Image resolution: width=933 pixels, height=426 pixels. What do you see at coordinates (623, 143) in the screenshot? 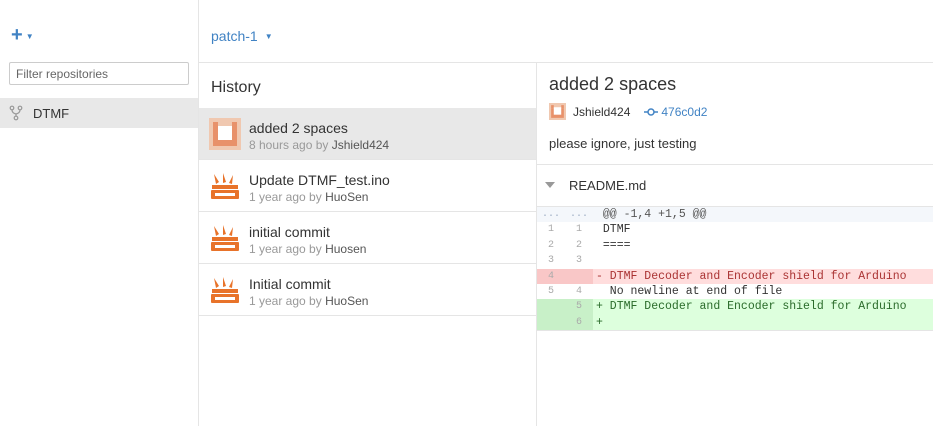
I see `commit-message: please ignore, just testing` at bounding box center [623, 143].